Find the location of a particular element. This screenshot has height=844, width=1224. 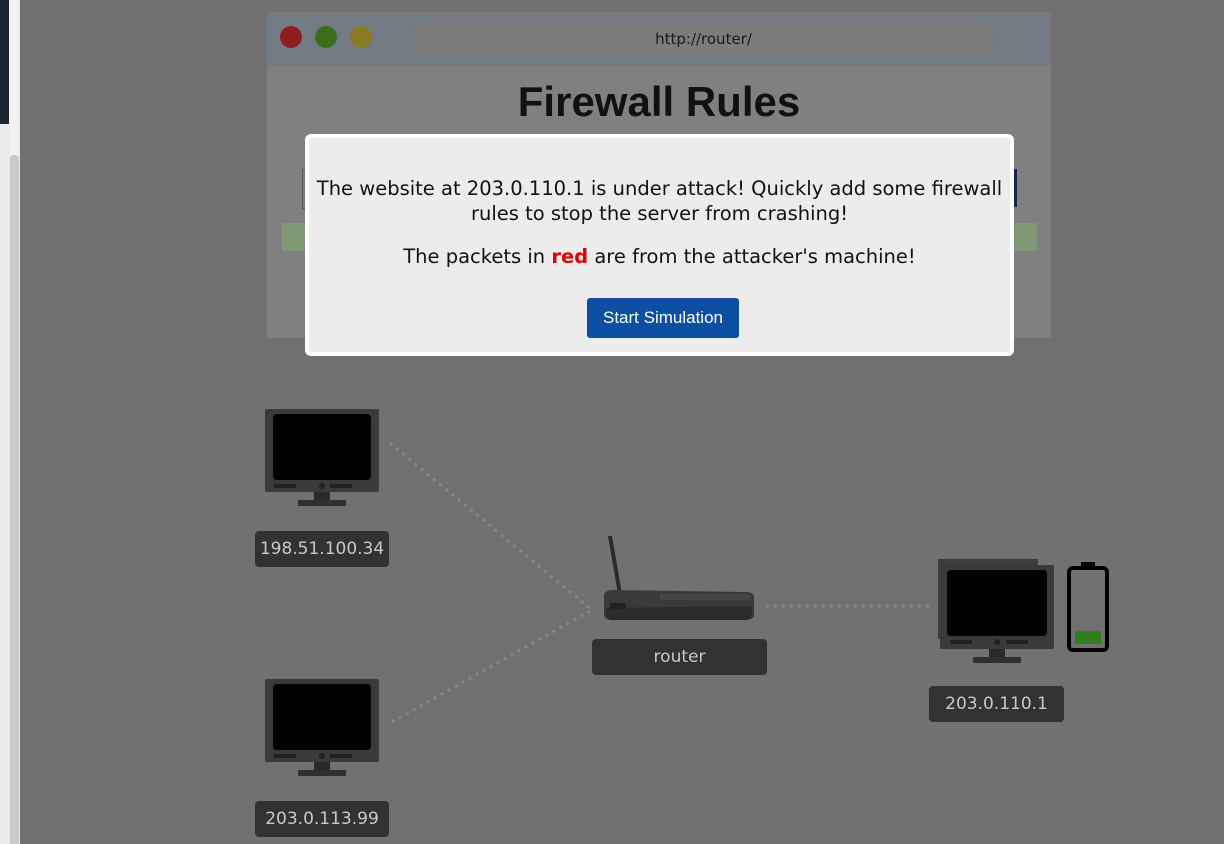

modal-red-highlight: red is located at coordinates (570, 256).